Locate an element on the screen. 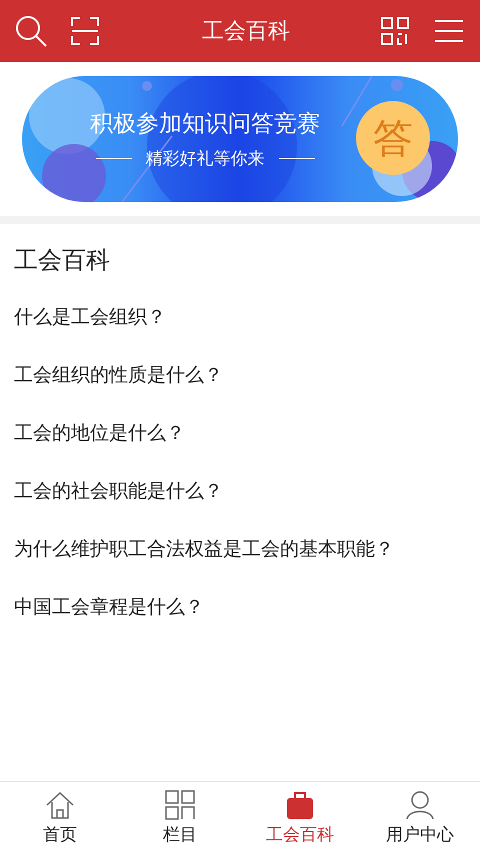 The width and height of the screenshot is (480, 853). faq-item: 什么是工会组织？ is located at coordinates (240, 317).